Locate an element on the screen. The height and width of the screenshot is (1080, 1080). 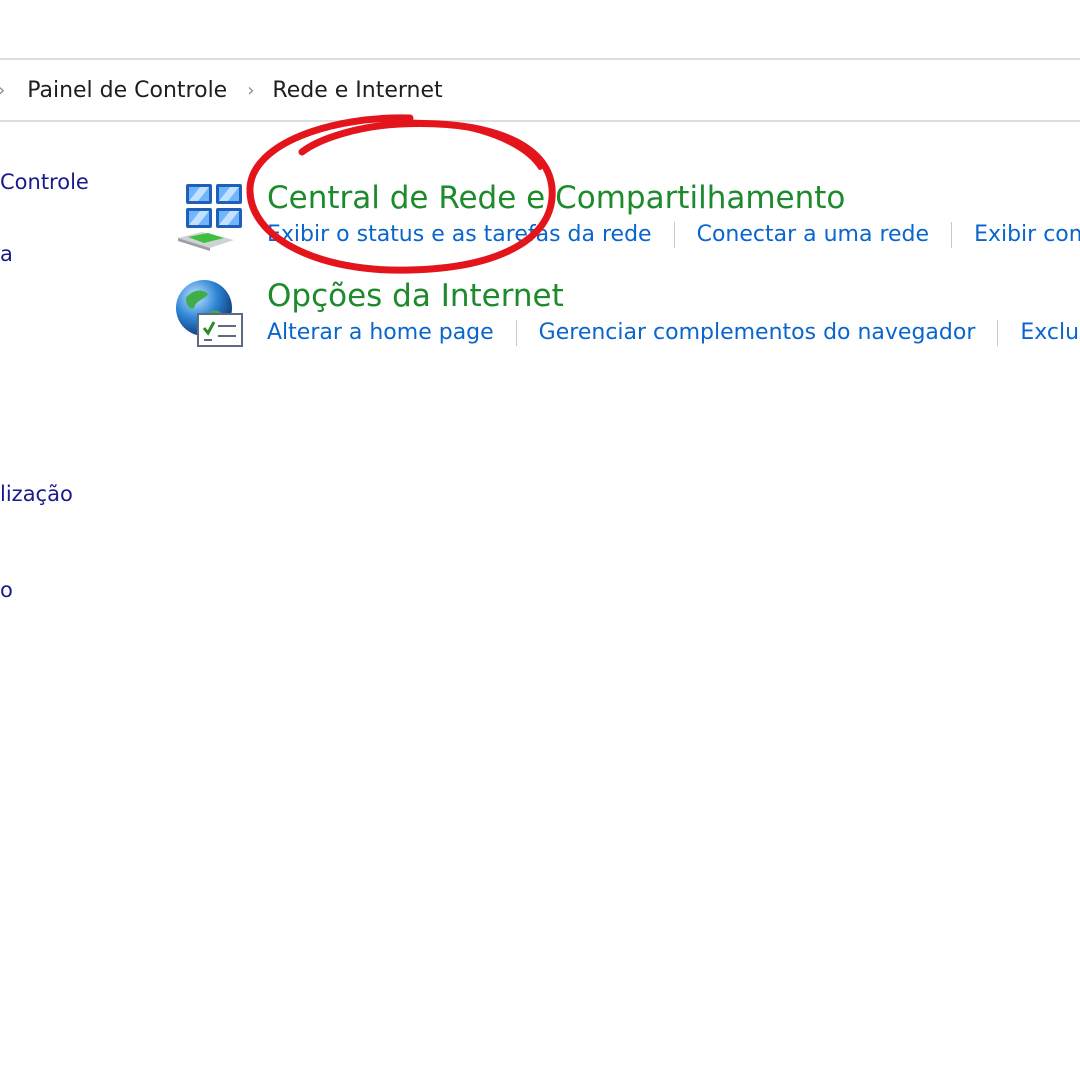
sidebar-item-4: o is located at coordinates (6, 590).